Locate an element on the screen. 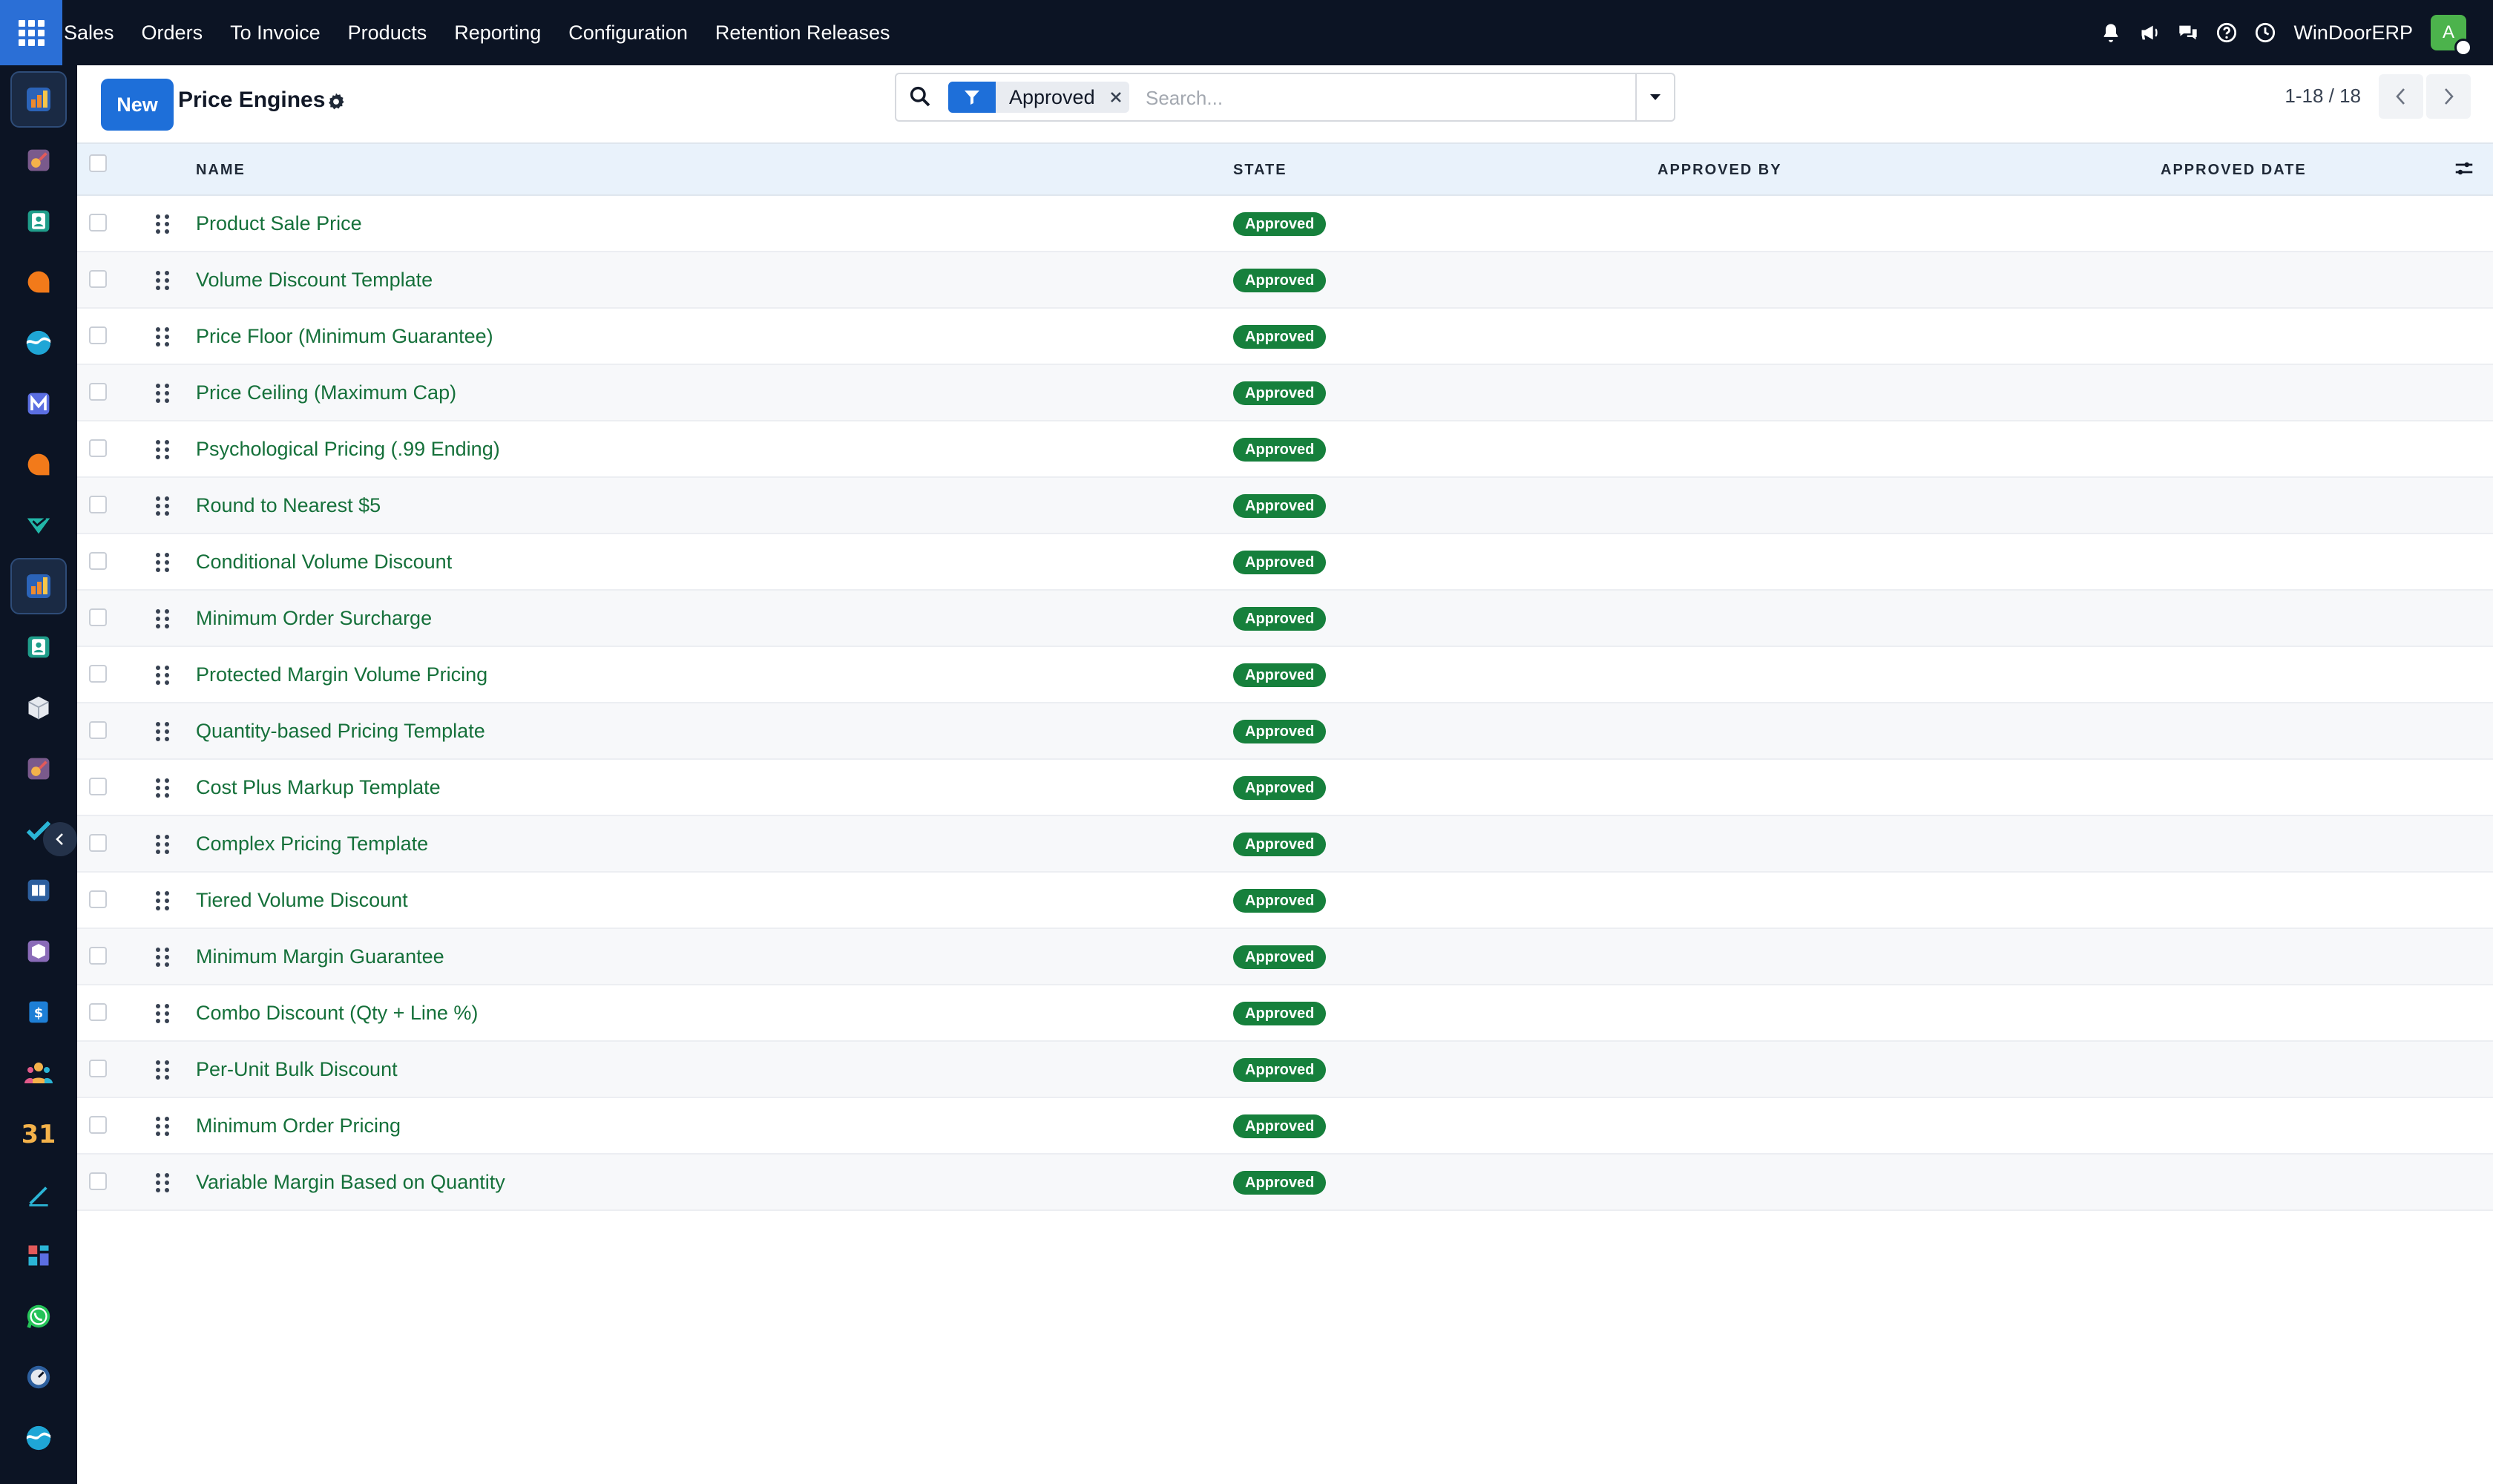  table-row: Minimum Order Surcharge Approved is located at coordinates (1285, 619).